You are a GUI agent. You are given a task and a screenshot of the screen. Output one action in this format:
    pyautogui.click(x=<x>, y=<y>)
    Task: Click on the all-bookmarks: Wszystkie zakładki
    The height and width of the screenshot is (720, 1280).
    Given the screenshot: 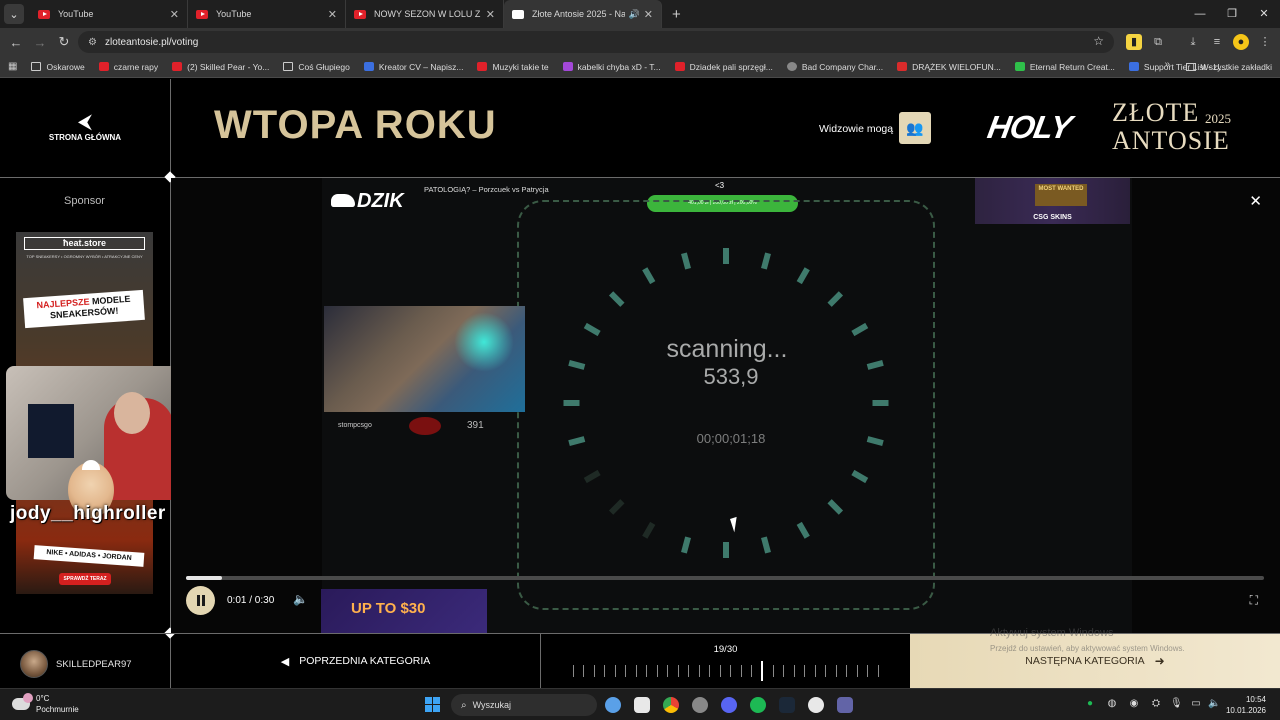 What is the action you would take?
    pyautogui.click(x=1228, y=67)
    